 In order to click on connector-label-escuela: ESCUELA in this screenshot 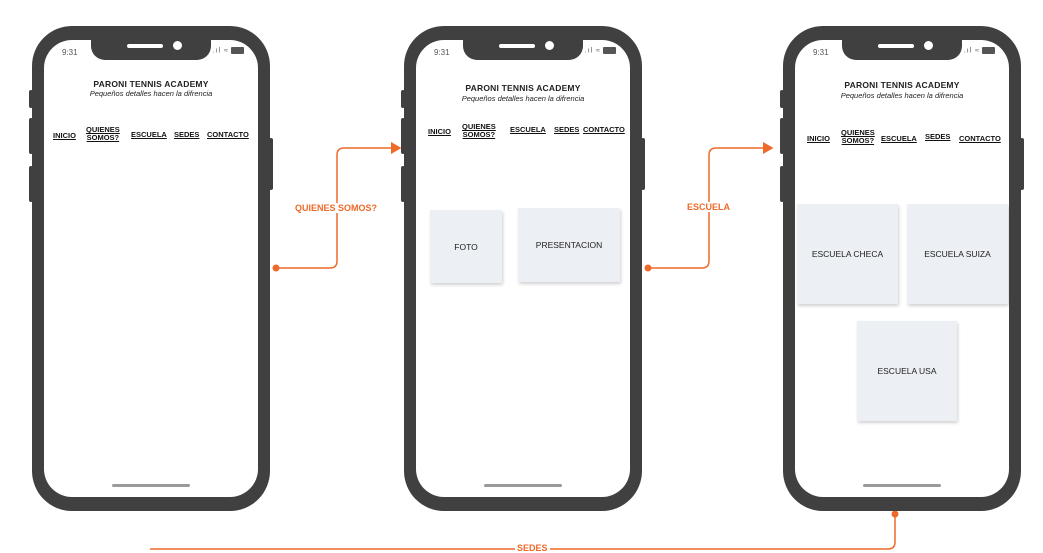, I will do `click(709, 207)`.